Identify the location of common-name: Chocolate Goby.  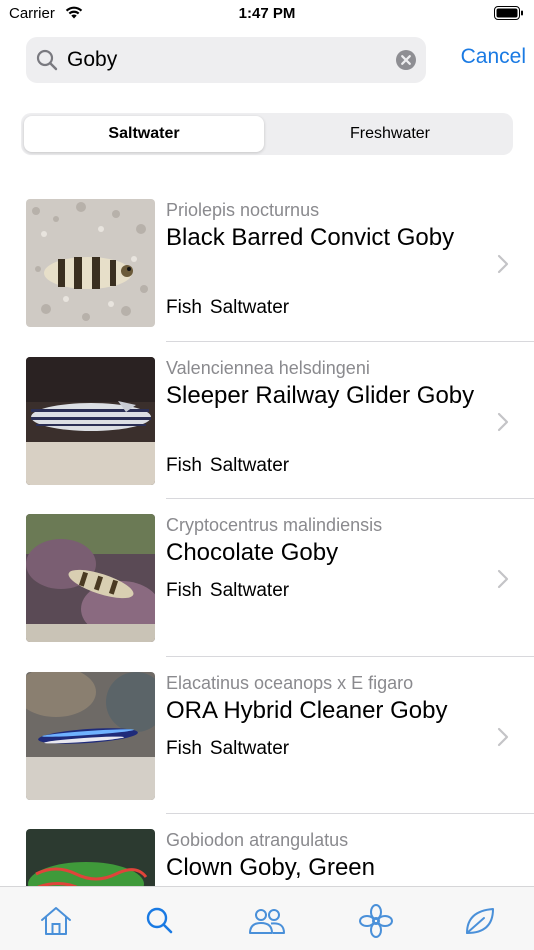
(252, 552).